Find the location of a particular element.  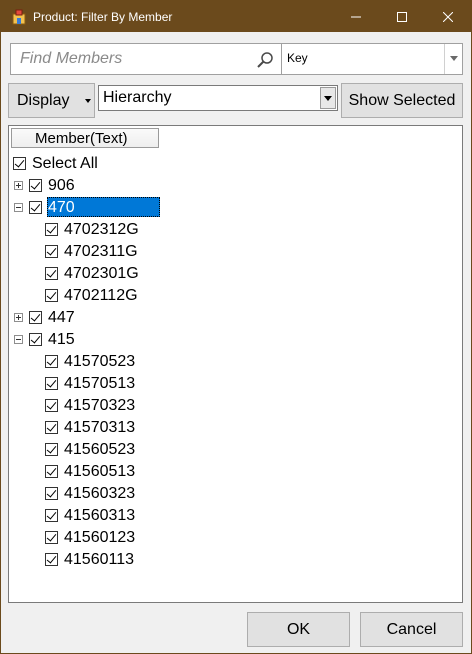

select-all-row: Select All is located at coordinates (229, 164).